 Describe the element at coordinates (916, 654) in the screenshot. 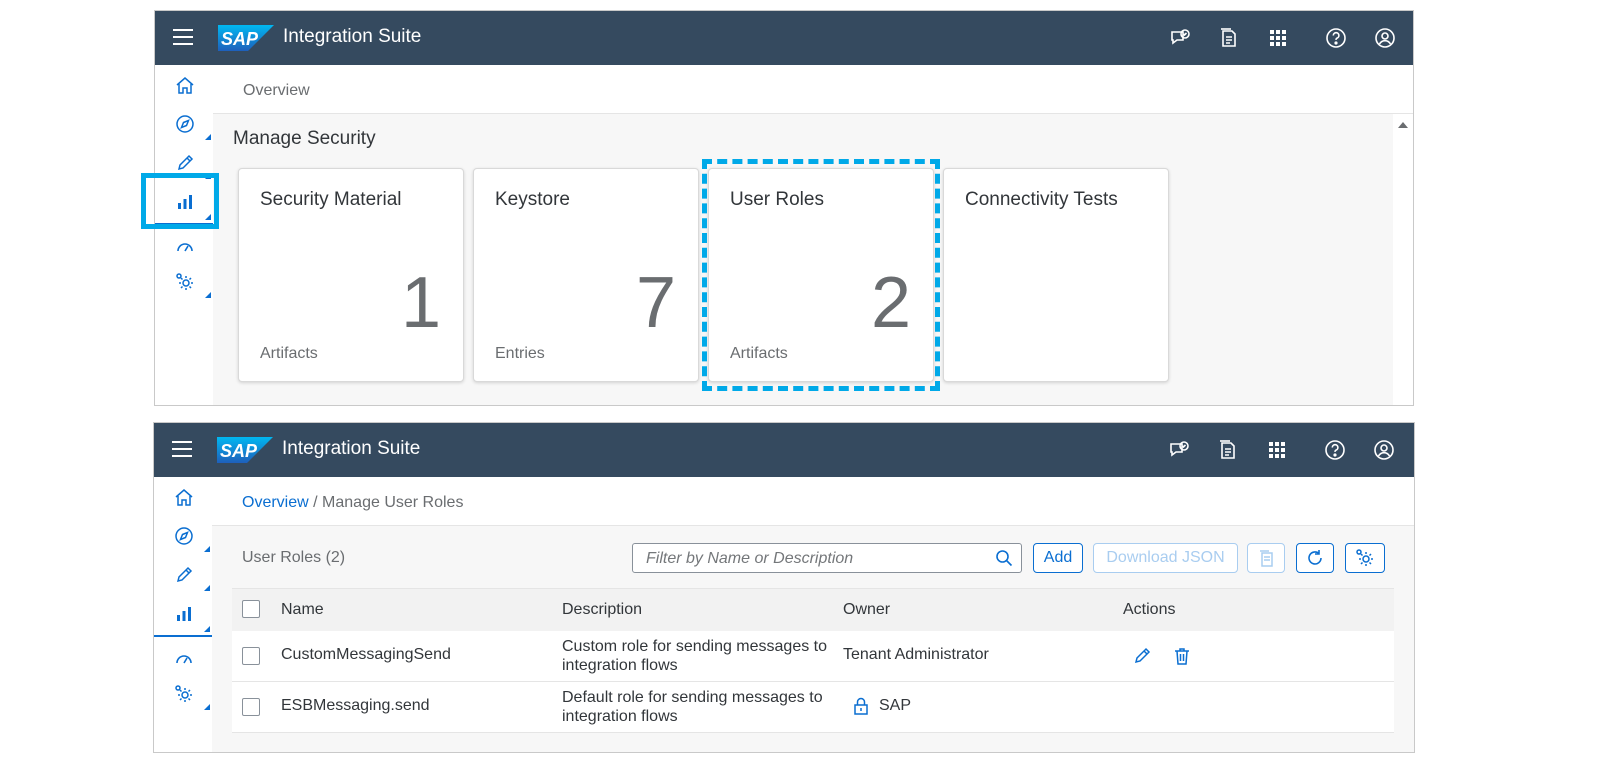

I see `role-owner: Tenant Administrator` at that location.